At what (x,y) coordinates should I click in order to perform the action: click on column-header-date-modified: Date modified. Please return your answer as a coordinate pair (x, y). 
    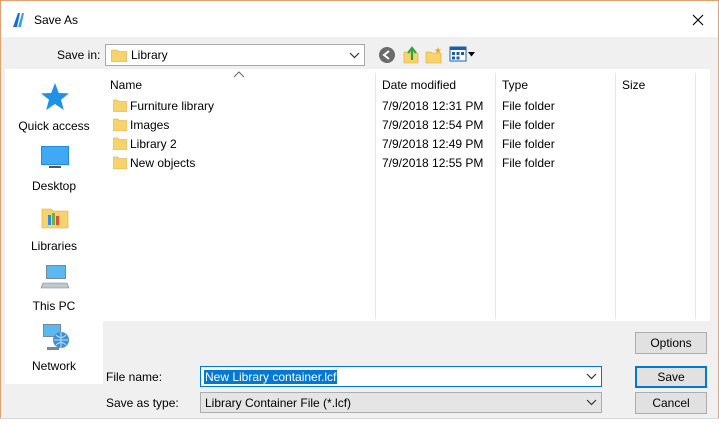
    Looking at the image, I should click on (419, 85).